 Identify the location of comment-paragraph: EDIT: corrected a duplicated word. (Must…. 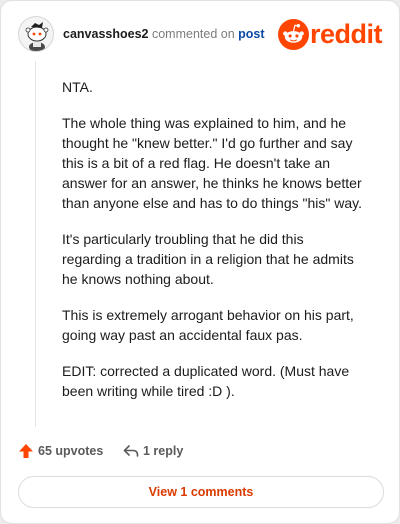
(206, 381).